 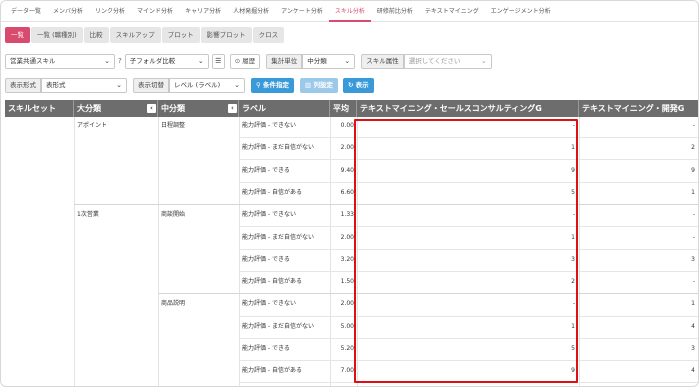 I want to click on skill-attr-label: スキル属性, so click(x=382, y=61).